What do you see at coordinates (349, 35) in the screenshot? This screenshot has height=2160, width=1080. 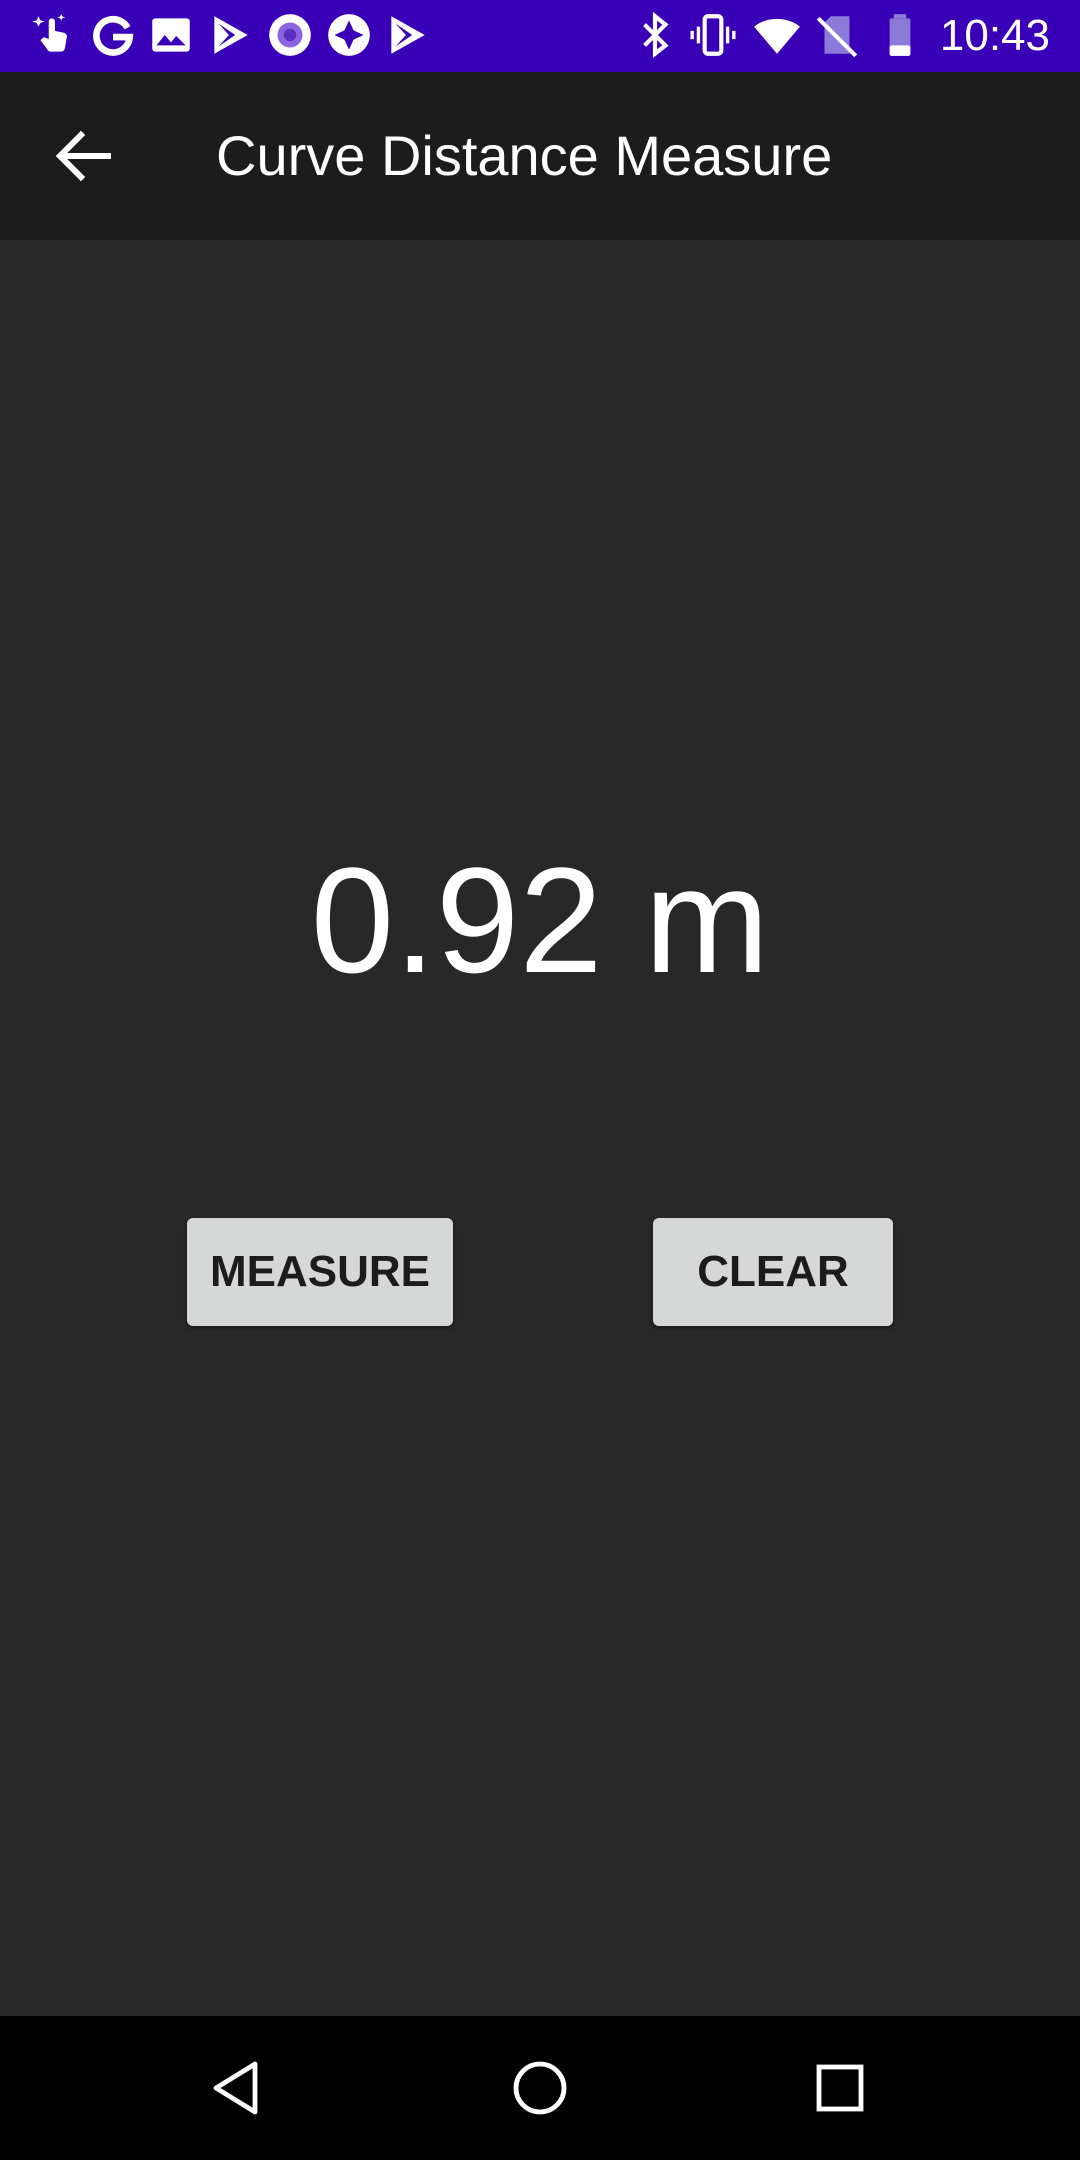 I see `diamond-app-icon` at bounding box center [349, 35].